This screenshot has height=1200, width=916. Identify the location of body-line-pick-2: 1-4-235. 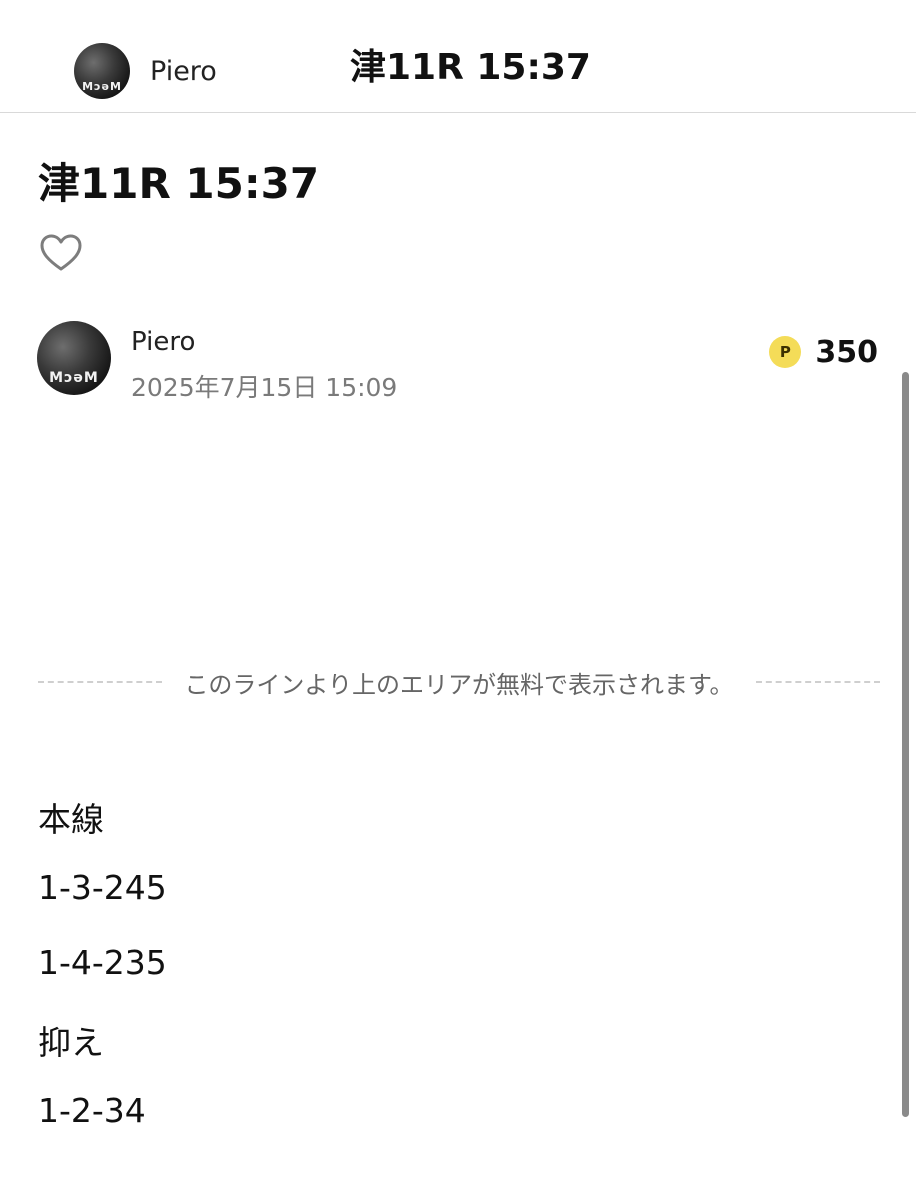
(102, 962).